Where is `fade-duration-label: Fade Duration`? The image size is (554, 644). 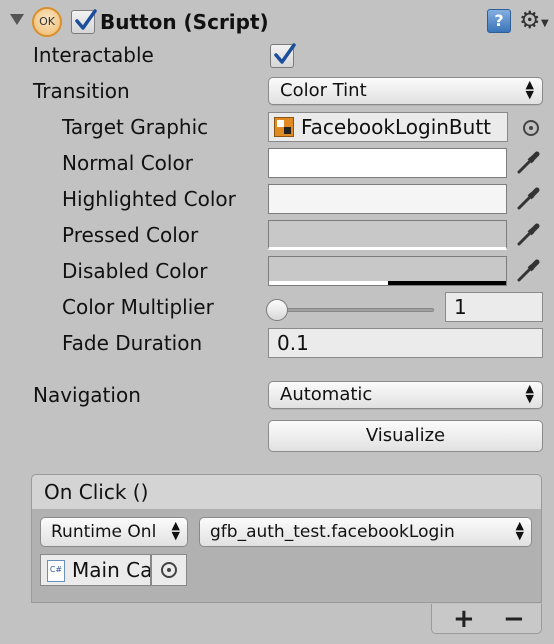
fade-duration-label: Fade Duration is located at coordinates (132, 343).